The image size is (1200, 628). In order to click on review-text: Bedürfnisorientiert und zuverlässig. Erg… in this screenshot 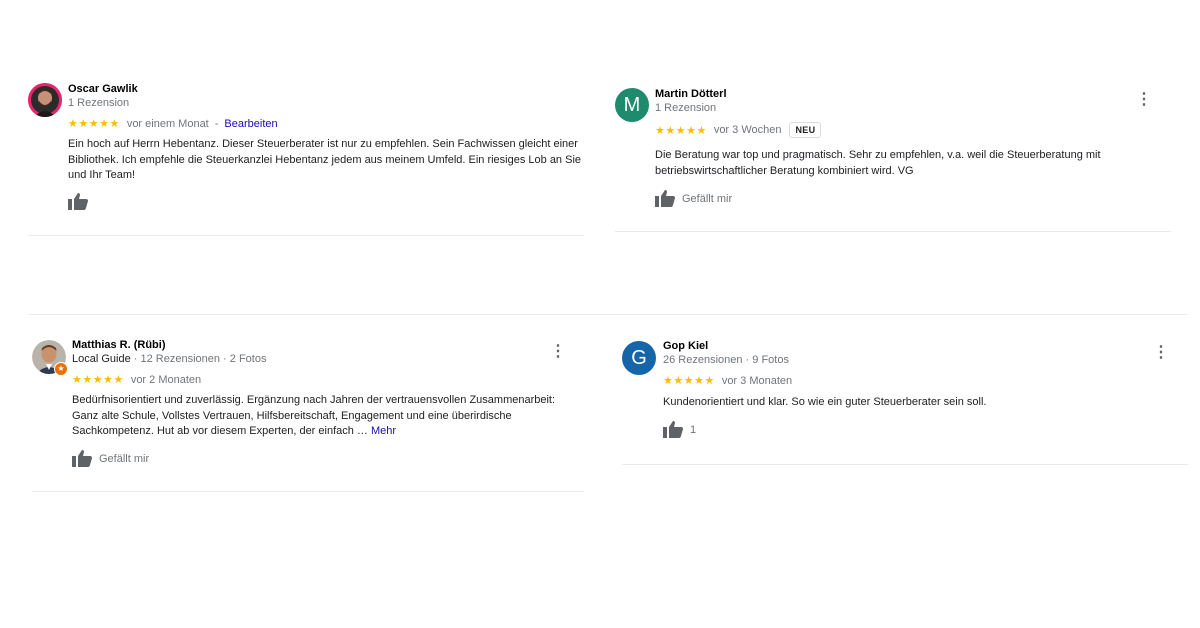, I will do `click(322, 416)`.